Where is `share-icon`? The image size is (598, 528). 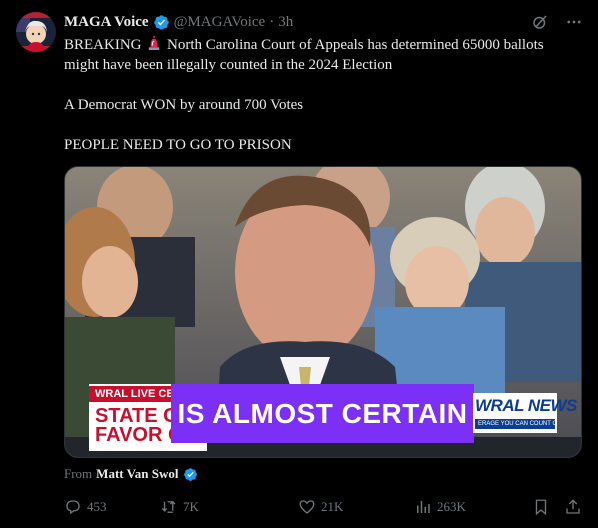
share-icon is located at coordinates (573, 506).